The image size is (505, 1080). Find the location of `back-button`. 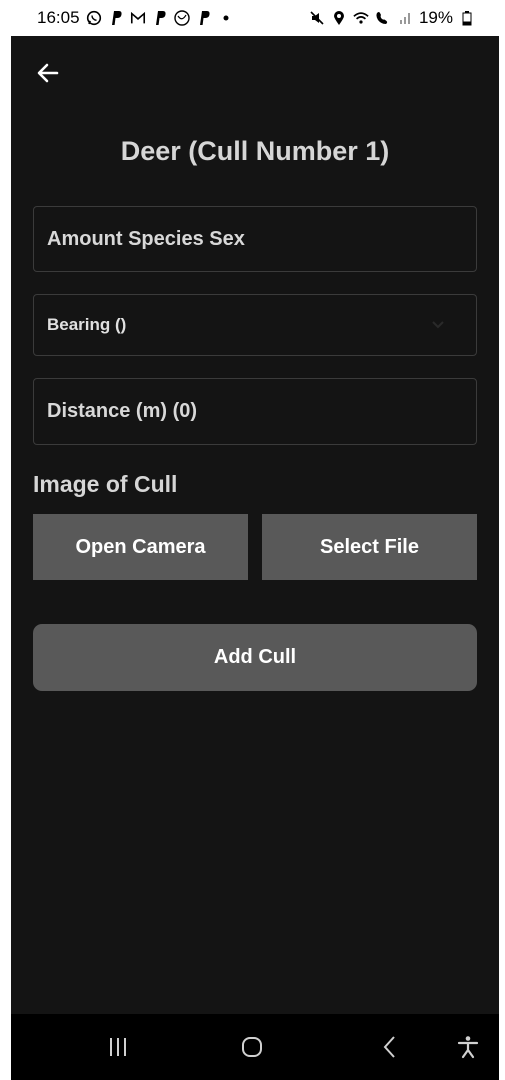

back-button is located at coordinates (48, 73).